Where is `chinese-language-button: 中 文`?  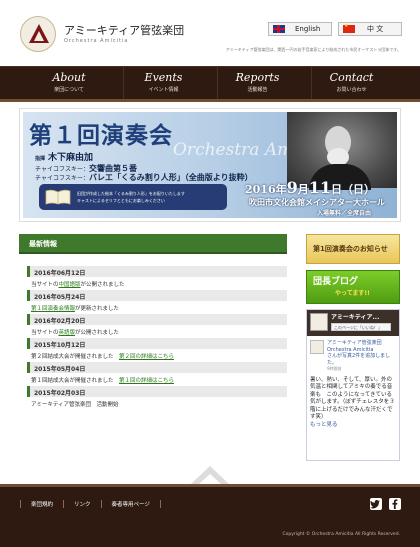 chinese-language-button: 中 文 is located at coordinates (370, 29).